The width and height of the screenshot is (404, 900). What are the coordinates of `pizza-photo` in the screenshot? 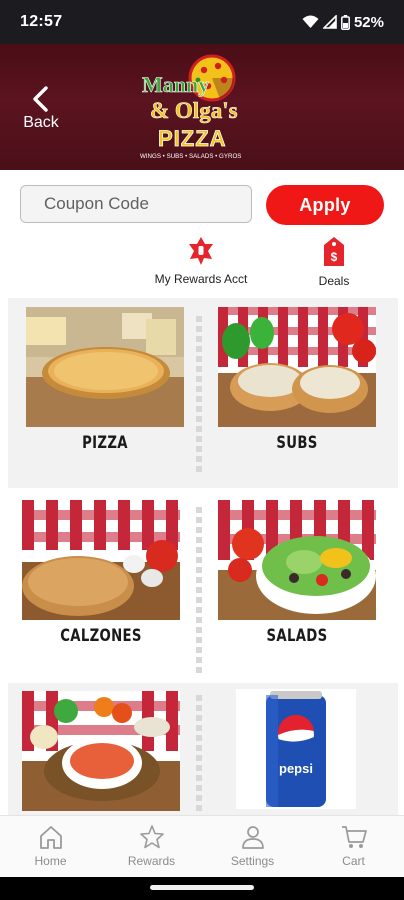 It's located at (105, 367).